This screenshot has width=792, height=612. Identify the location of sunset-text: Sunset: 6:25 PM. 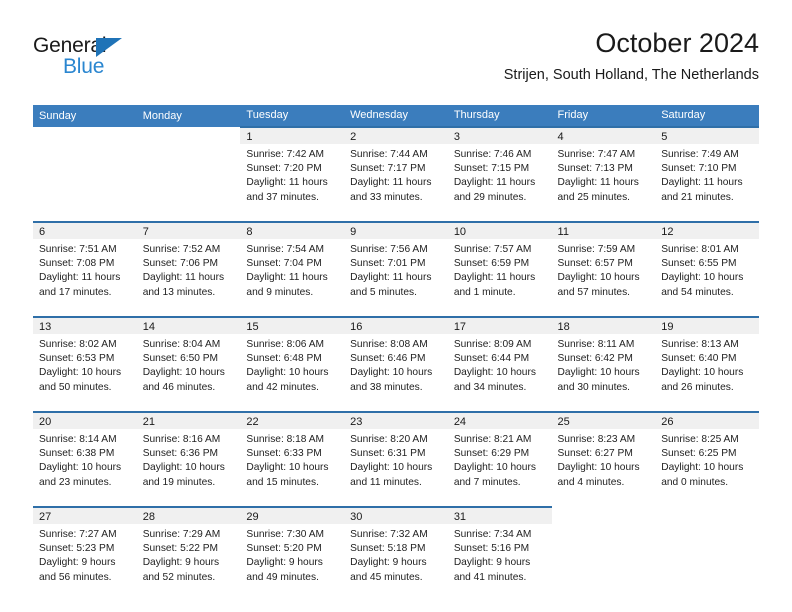
(699, 454).